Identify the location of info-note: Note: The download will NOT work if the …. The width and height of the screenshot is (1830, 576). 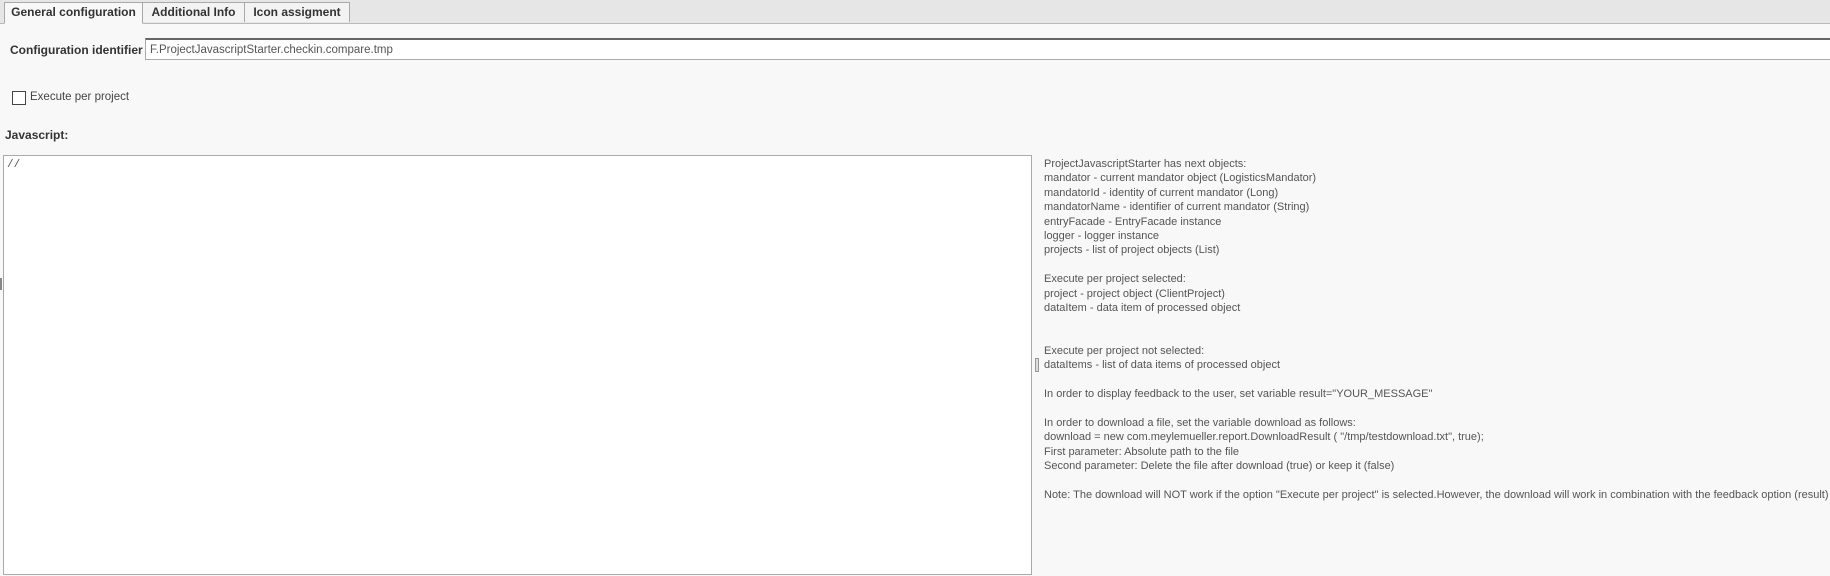
(1436, 494).